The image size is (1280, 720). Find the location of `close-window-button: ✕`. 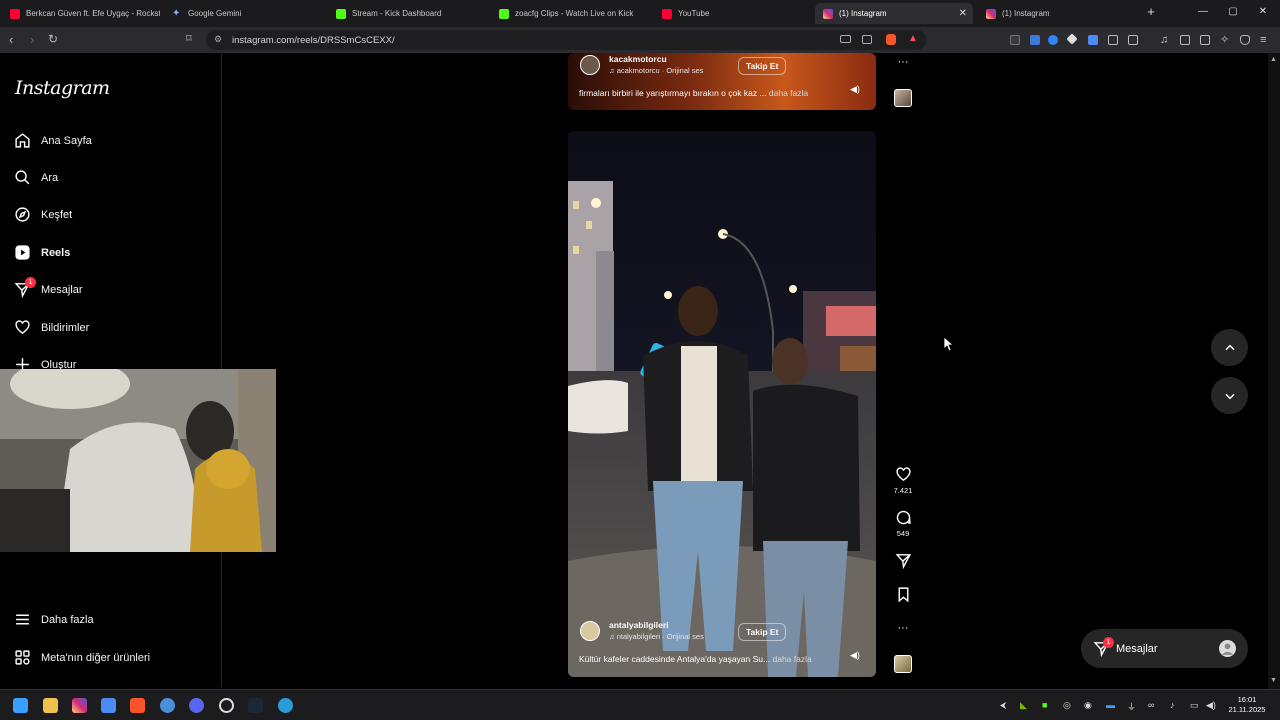

close-window-button: ✕ is located at coordinates (1263, 11).